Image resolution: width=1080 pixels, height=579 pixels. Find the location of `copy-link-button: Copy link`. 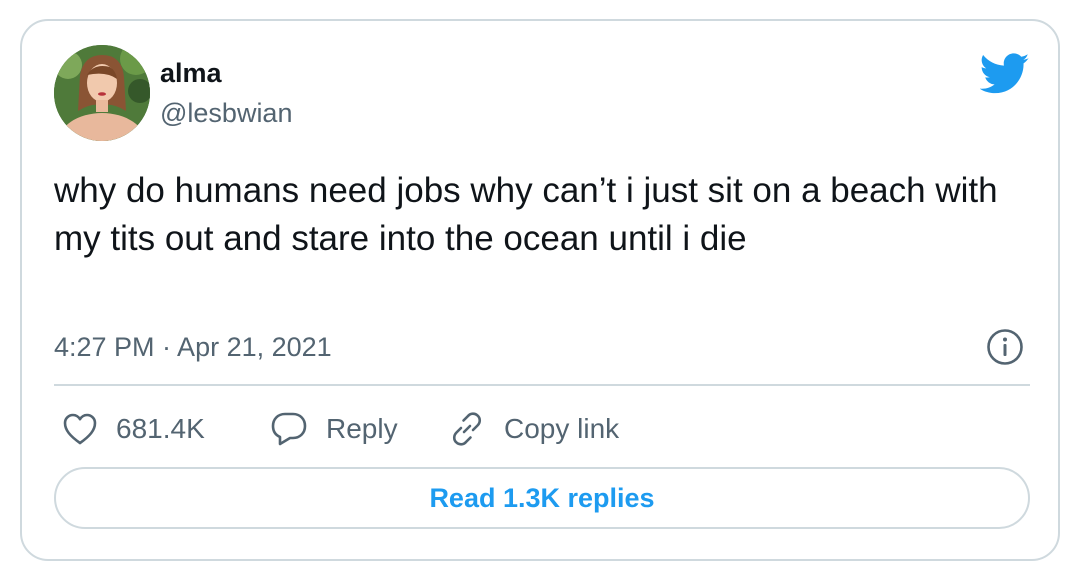

copy-link-button: Copy link is located at coordinates (533, 429).